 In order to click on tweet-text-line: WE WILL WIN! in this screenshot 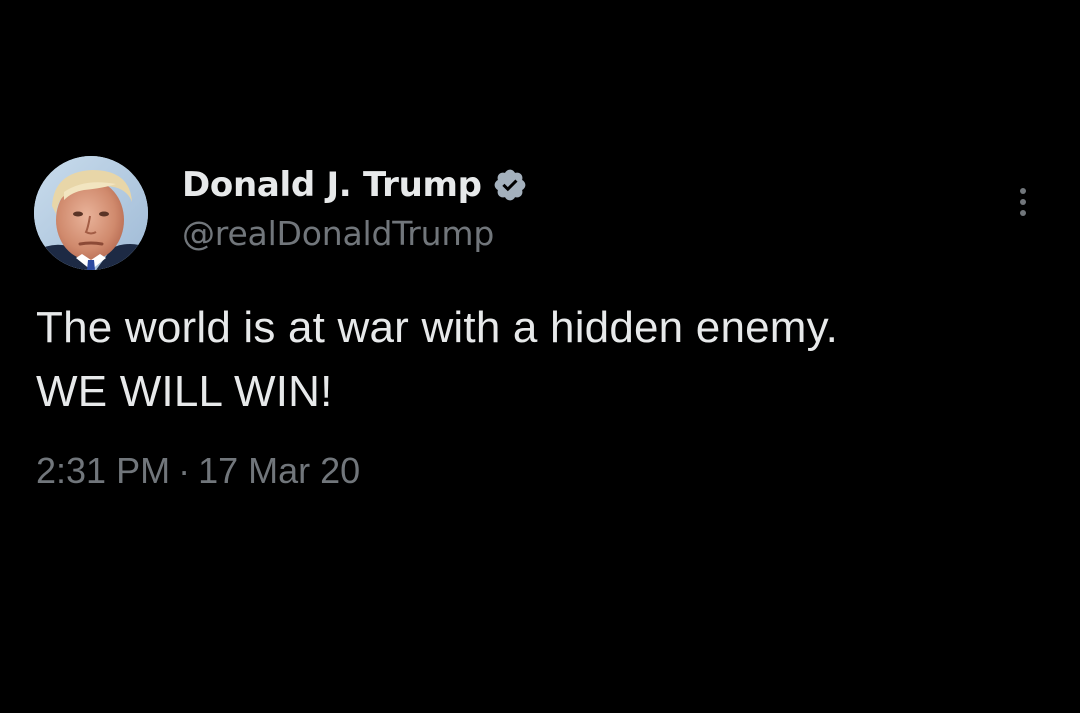, I will do `click(184, 391)`.